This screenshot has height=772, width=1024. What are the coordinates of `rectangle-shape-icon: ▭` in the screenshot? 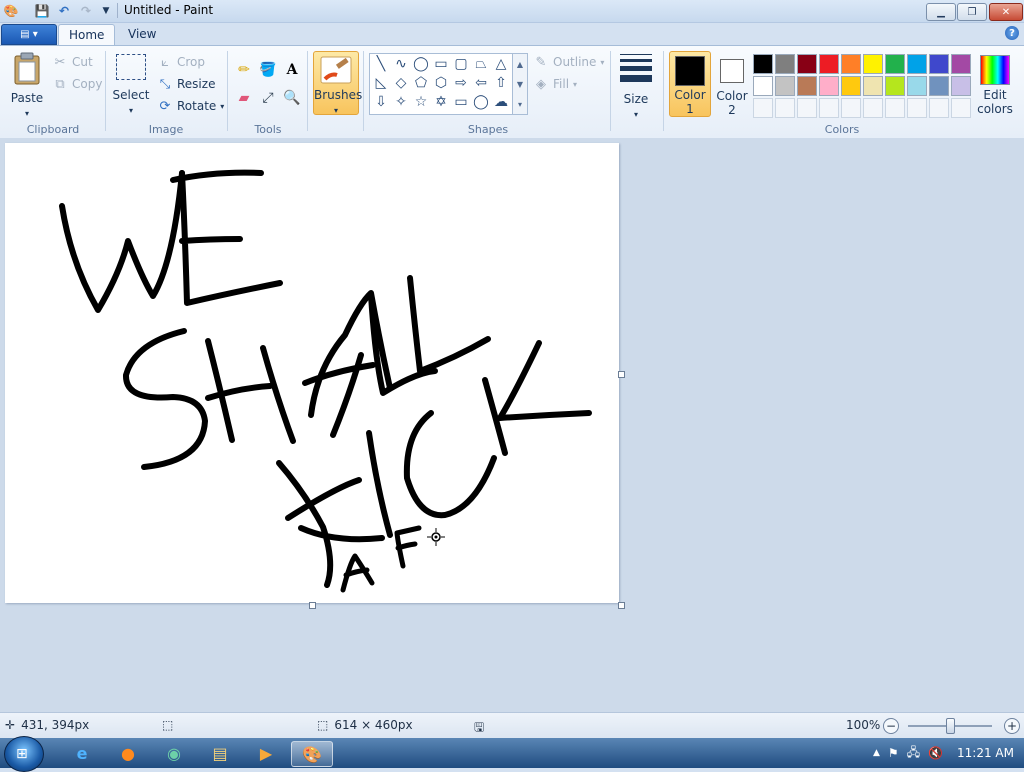 It's located at (441, 64).